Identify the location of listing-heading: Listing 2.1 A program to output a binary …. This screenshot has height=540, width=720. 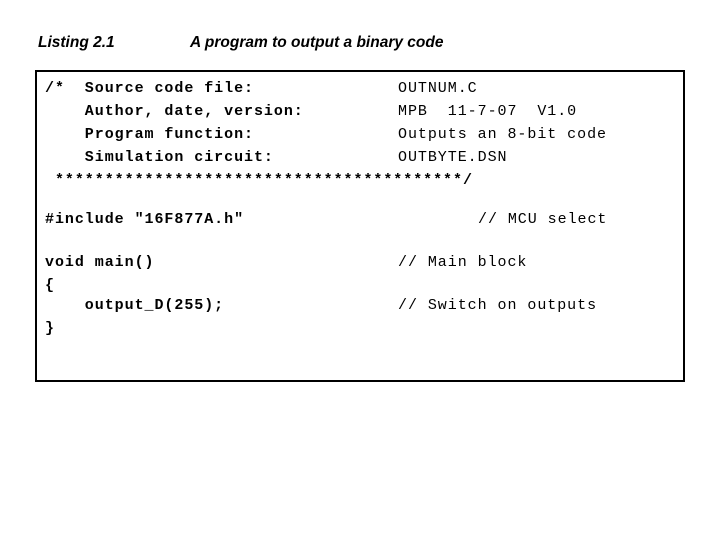
(358, 44).